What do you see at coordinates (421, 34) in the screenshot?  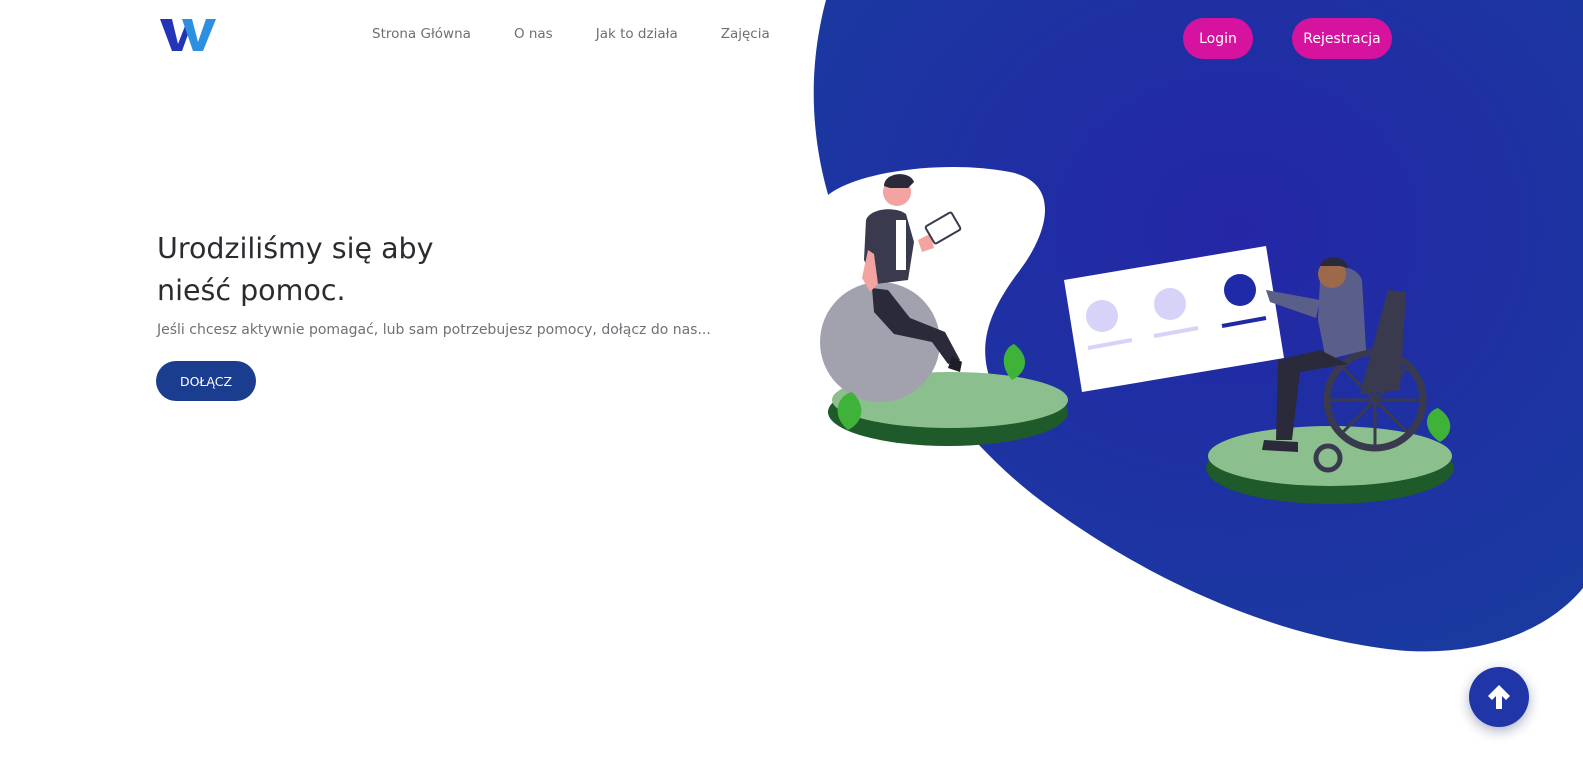 I see `nav-item-home: Strona Główna` at bounding box center [421, 34].